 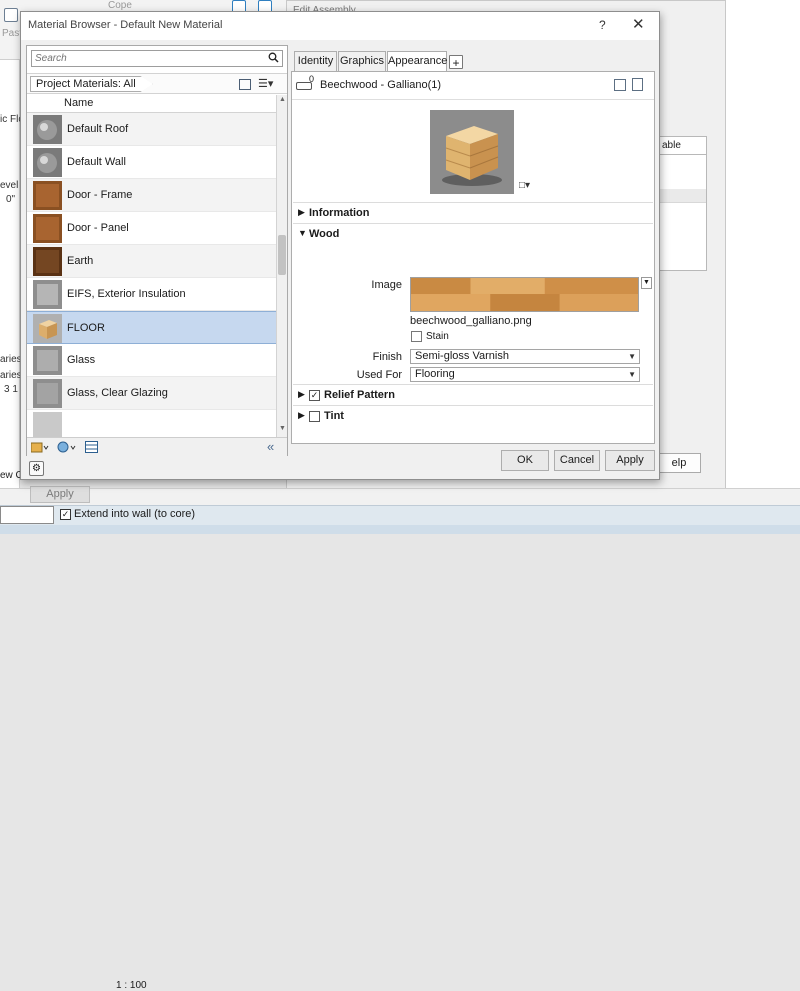 What do you see at coordinates (151, 104) in the screenshot?
I see `name-column-header: Name` at bounding box center [151, 104].